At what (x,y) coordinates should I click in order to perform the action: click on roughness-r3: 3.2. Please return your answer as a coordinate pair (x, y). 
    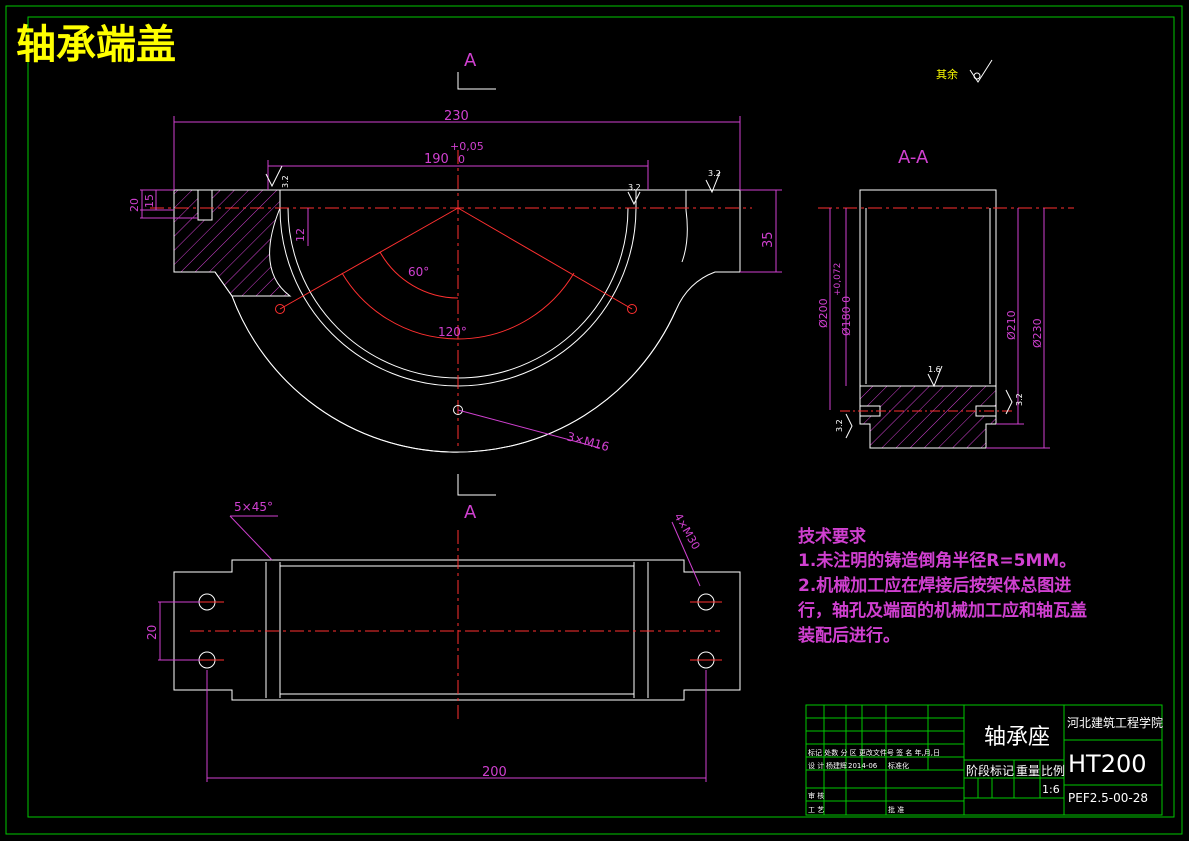
    Looking at the image, I should click on (714, 173).